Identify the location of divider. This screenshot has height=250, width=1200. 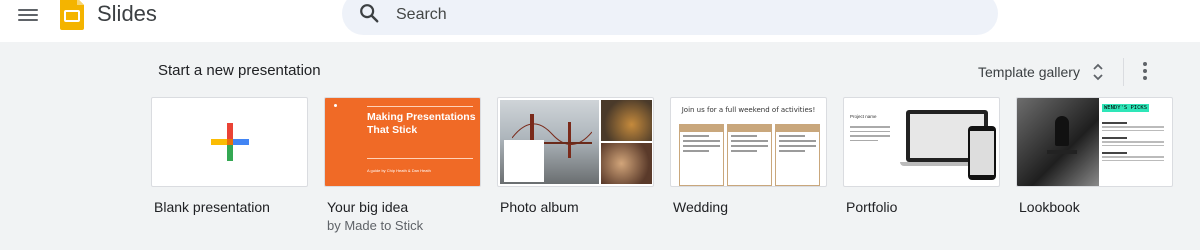
(1123, 72).